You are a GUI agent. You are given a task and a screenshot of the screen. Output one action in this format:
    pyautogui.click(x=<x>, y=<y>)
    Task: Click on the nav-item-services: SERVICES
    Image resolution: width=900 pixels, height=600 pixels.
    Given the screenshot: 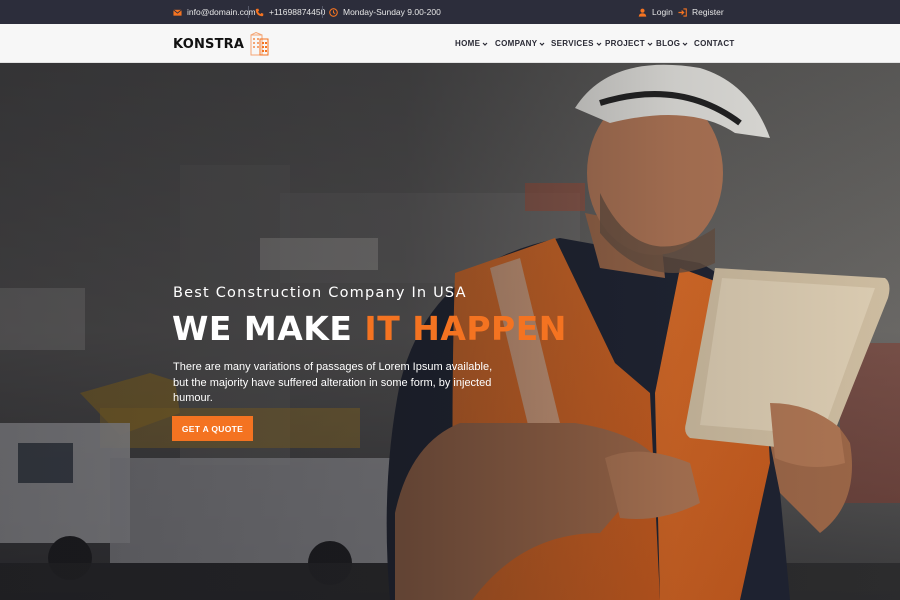 What is the action you would take?
    pyautogui.click(x=576, y=43)
    